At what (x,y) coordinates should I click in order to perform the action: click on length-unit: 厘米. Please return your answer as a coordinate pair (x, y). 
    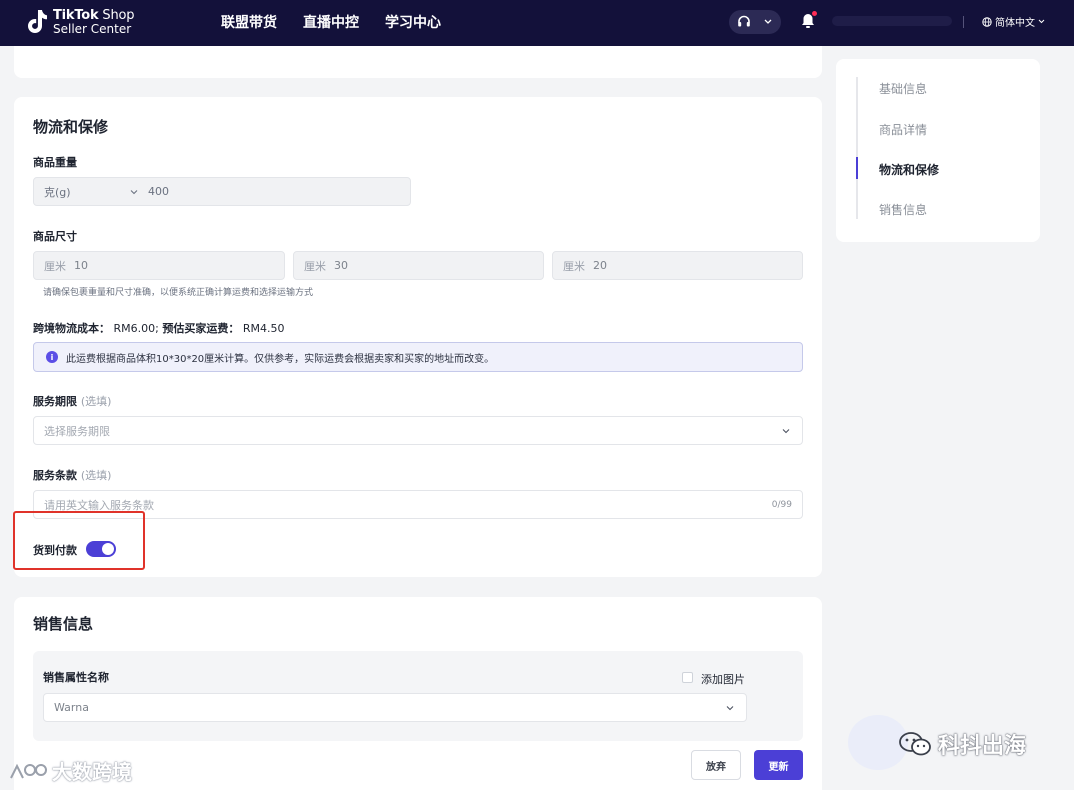
    Looking at the image, I should click on (55, 266).